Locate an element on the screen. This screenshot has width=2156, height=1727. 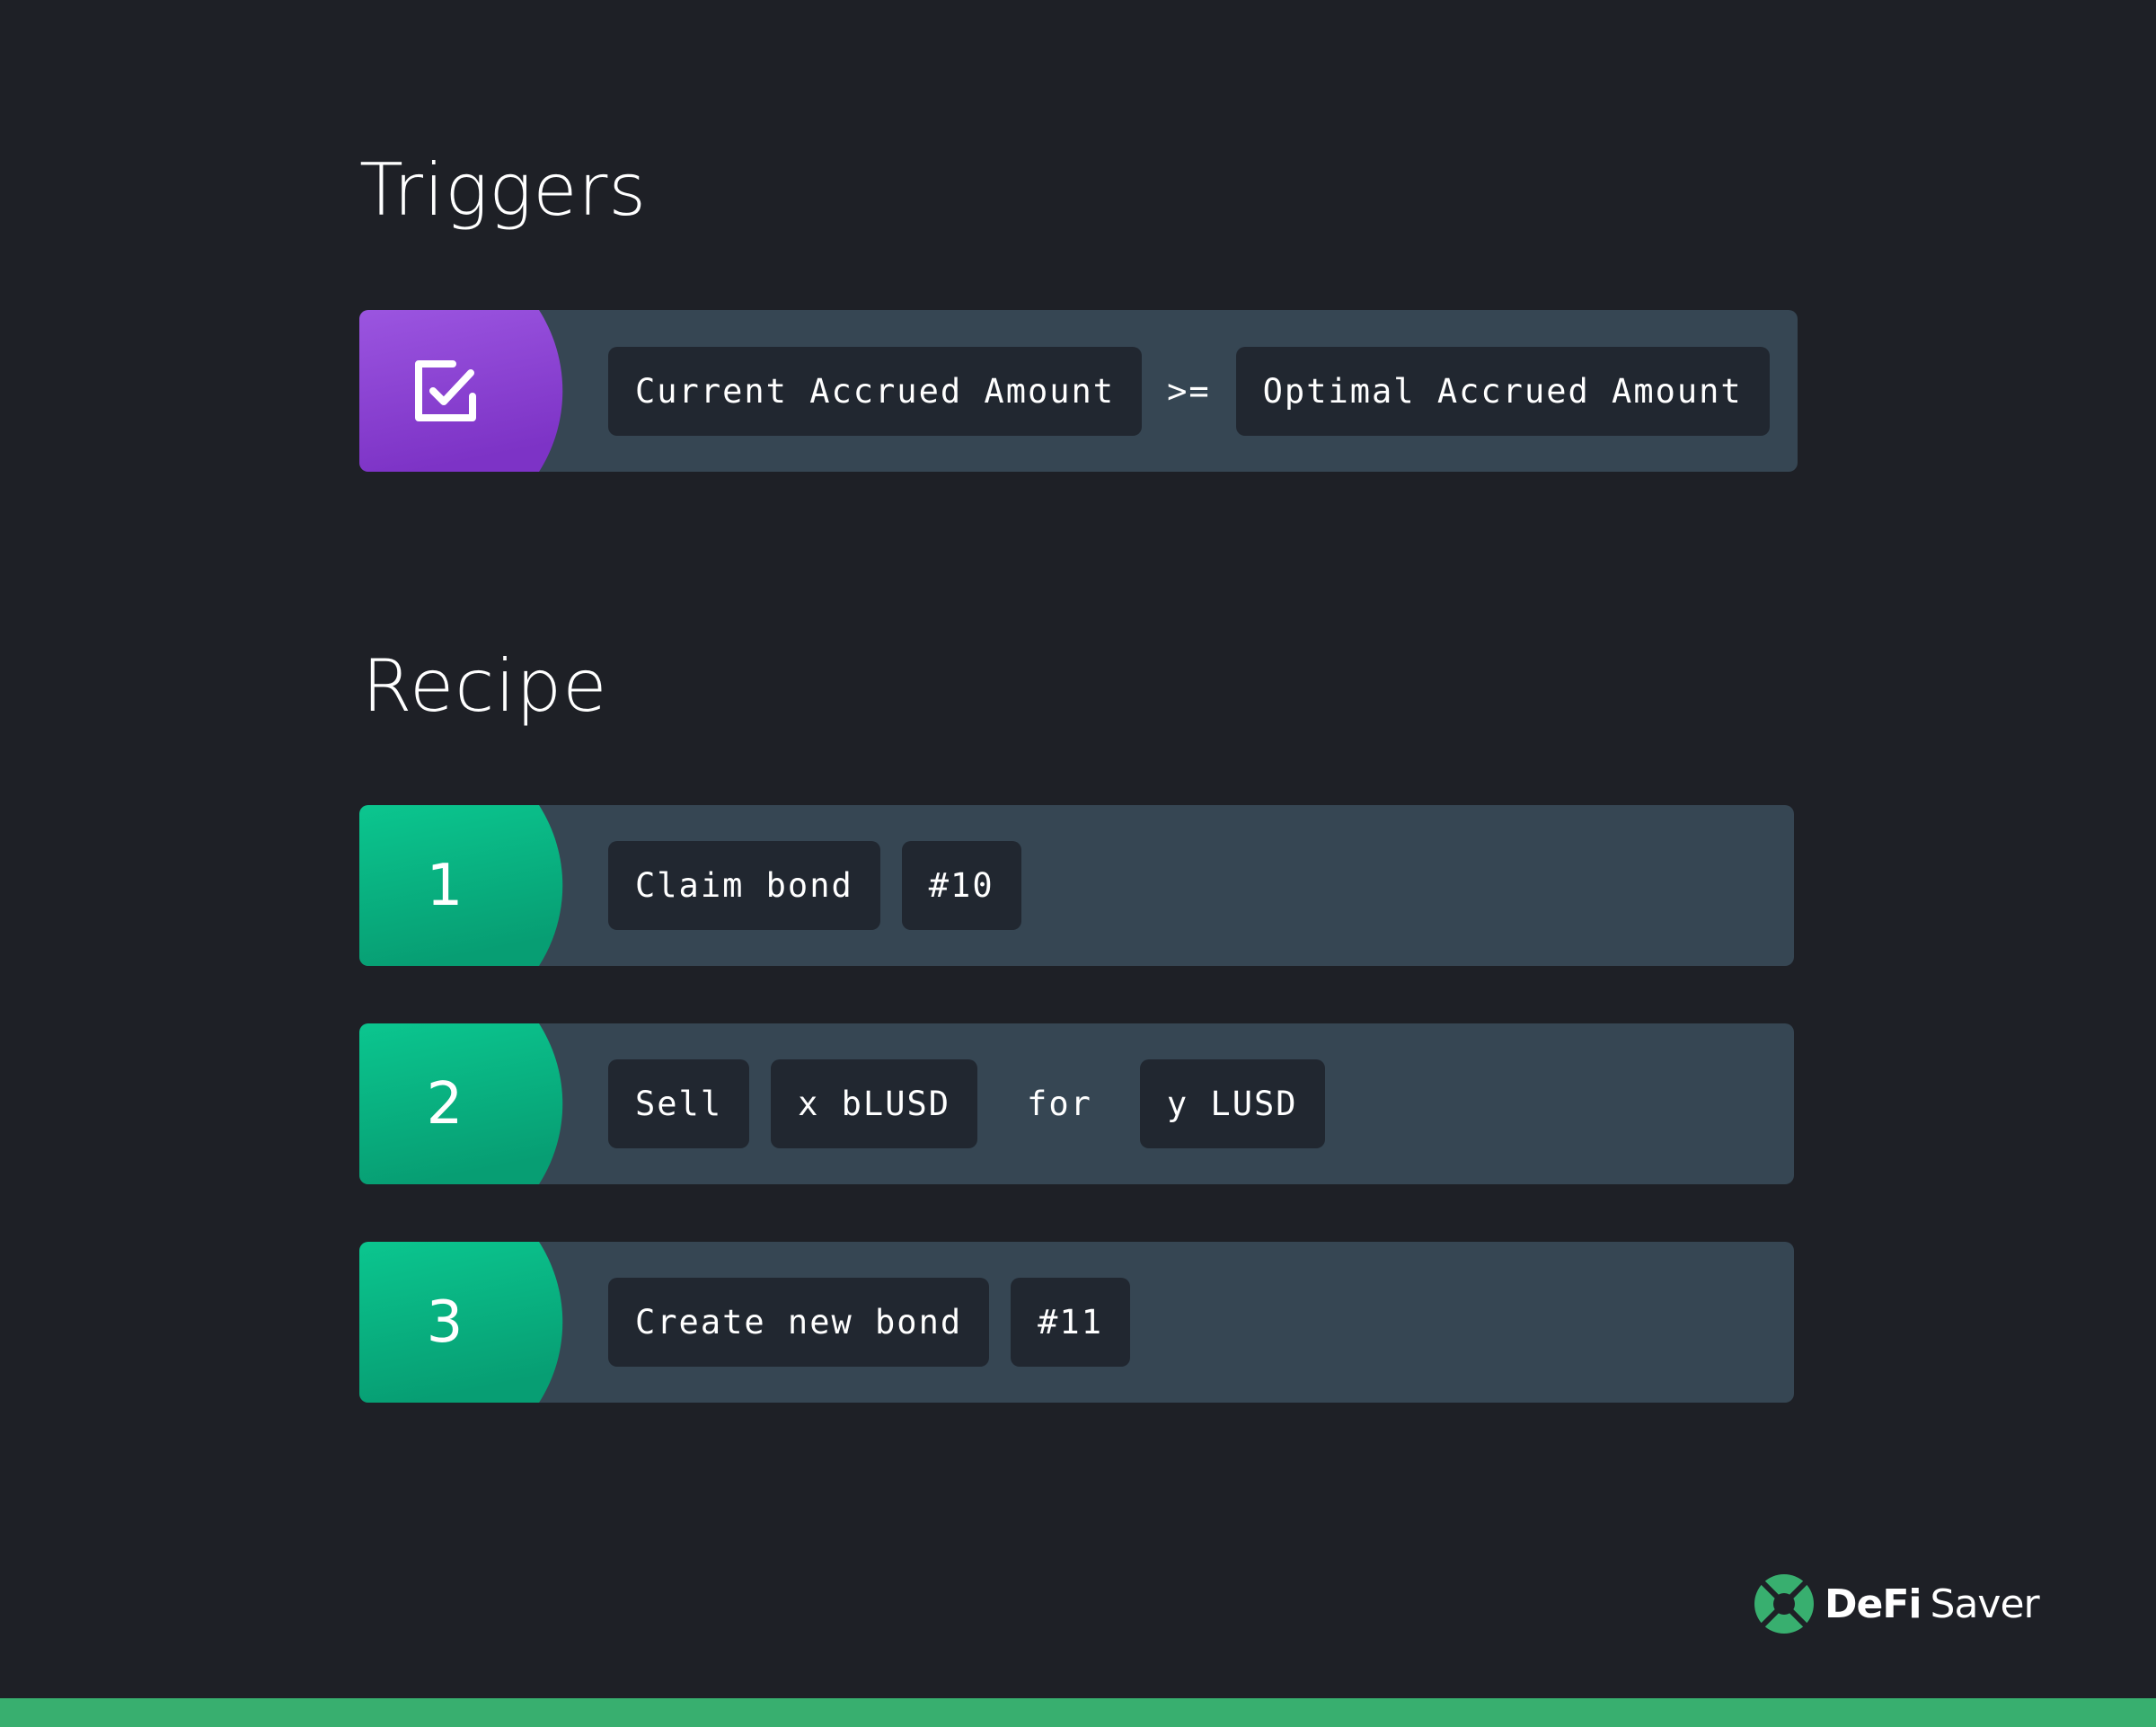
step-actions: Create new bond #11 is located at coordinates (869, 1322).